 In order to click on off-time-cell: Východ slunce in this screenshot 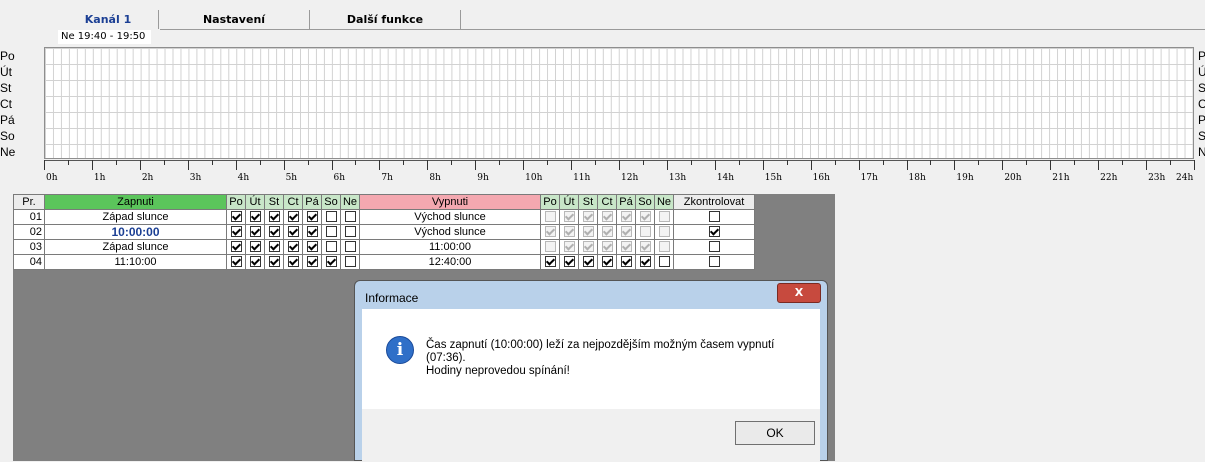, I will do `click(450, 232)`.